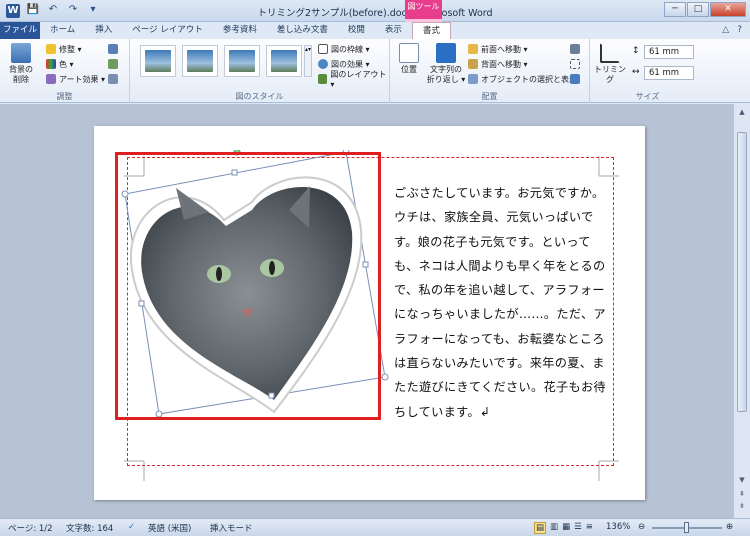  I want to click on styles-gallery-scroll: ▴▾, so click(308, 61).